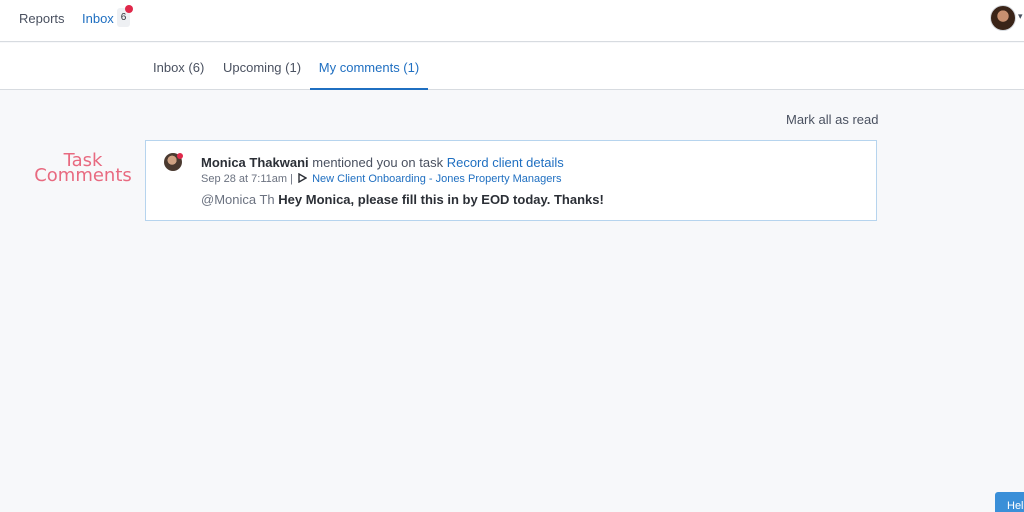 This screenshot has width=1024, height=512. I want to click on help-button: Help, so click(1009, 502).